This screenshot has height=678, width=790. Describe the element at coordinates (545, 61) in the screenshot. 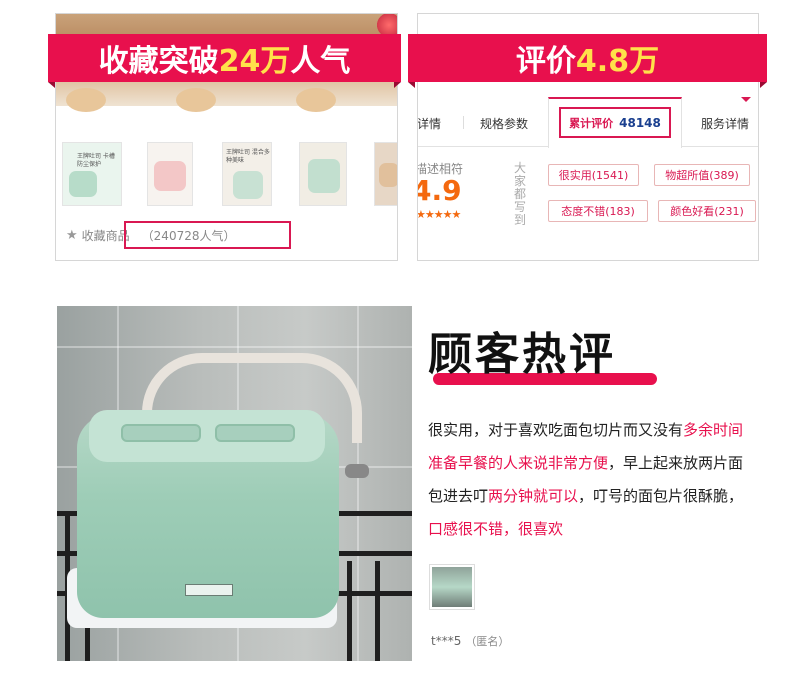

I see `banner-text: 评价` at that location.